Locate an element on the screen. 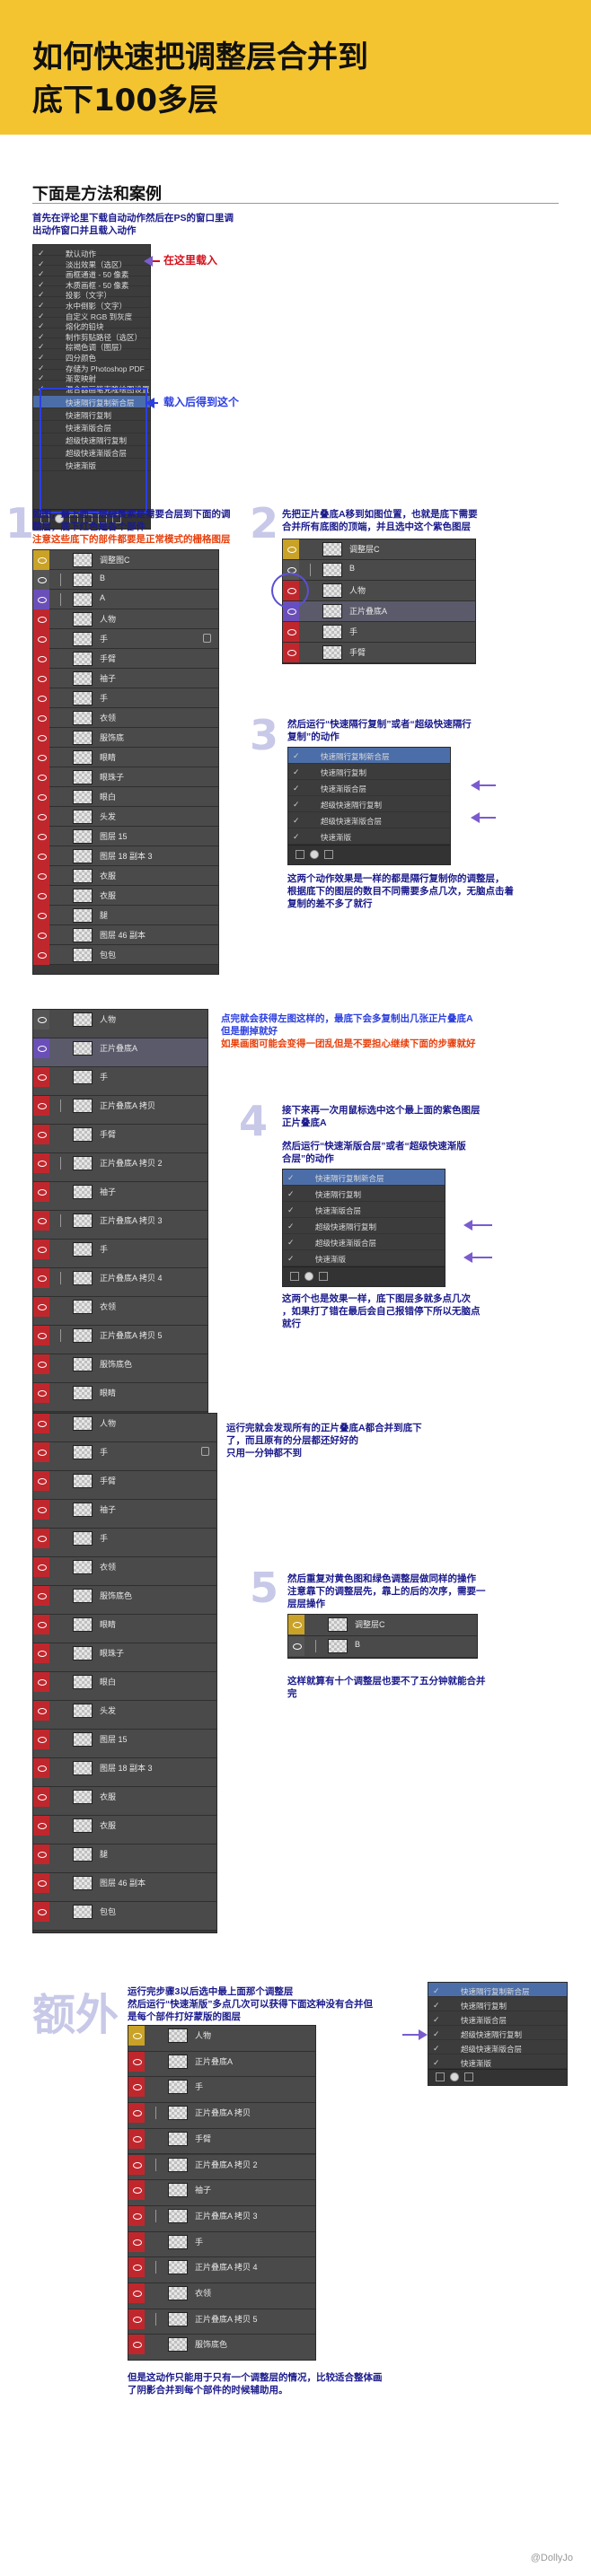 Image resolution: width=591 pixels, height=2576 pixels. action-item: ✓ 快速隔行复制新合层 is located at coordinates (369, 756).